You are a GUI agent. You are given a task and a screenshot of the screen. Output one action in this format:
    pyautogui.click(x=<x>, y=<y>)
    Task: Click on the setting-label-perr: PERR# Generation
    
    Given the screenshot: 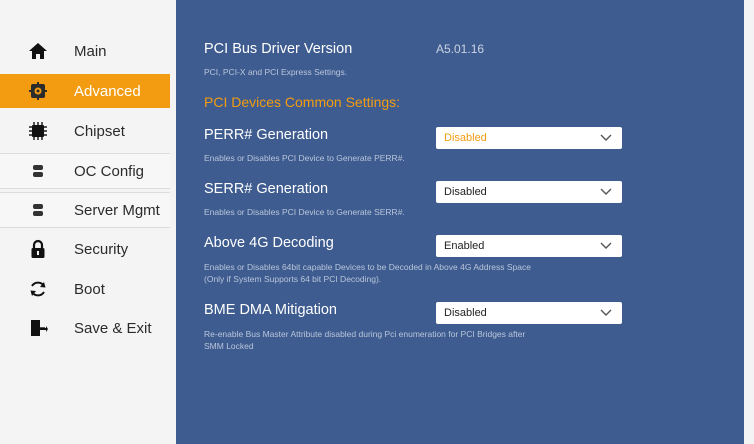 What is the action you would take?
    pyautogui.click(x=266, y=135)
    